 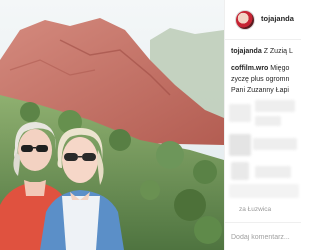 What do you see at coordinates (245, 20) in the screenshot?
I see `profile-avatar-icon` at bounding box center [245, 20].